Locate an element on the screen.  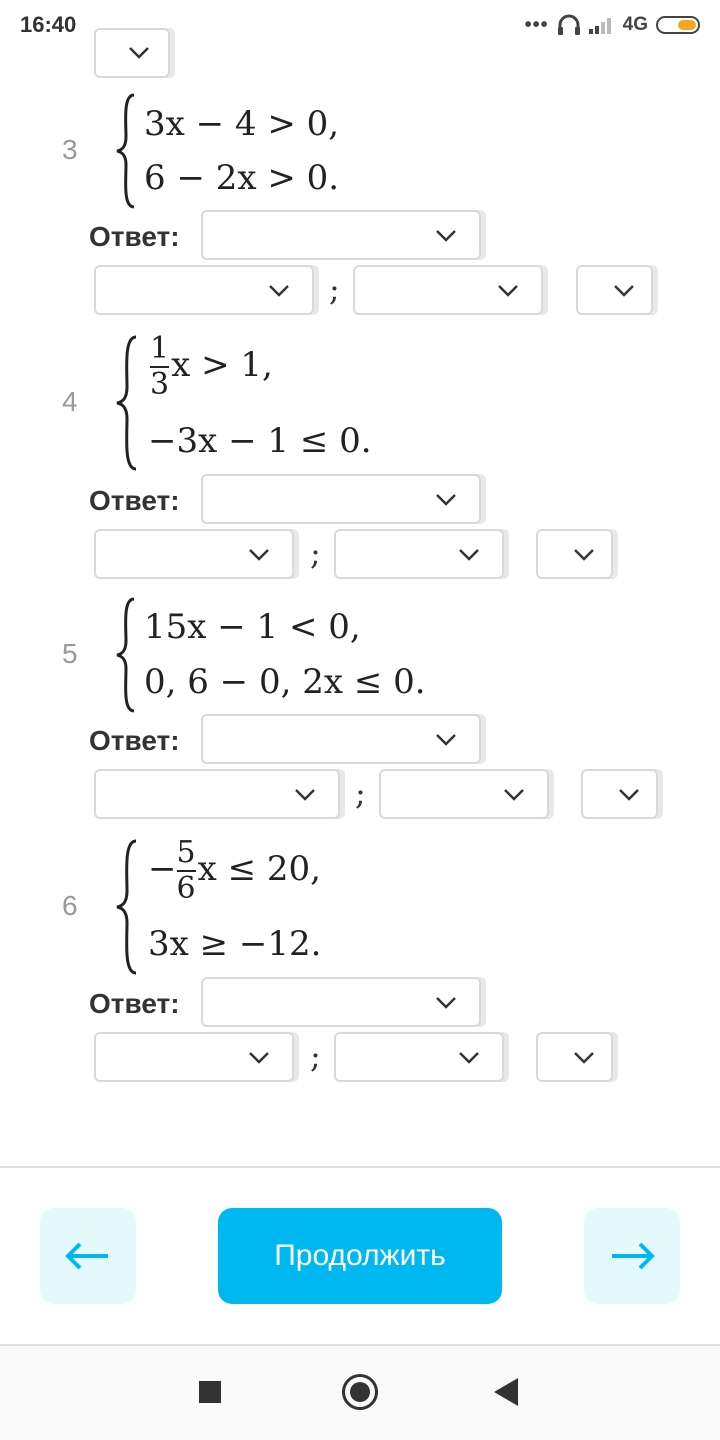
equation-line: −3x − 1 ≤ 0. is located at coordinates (260, 441).